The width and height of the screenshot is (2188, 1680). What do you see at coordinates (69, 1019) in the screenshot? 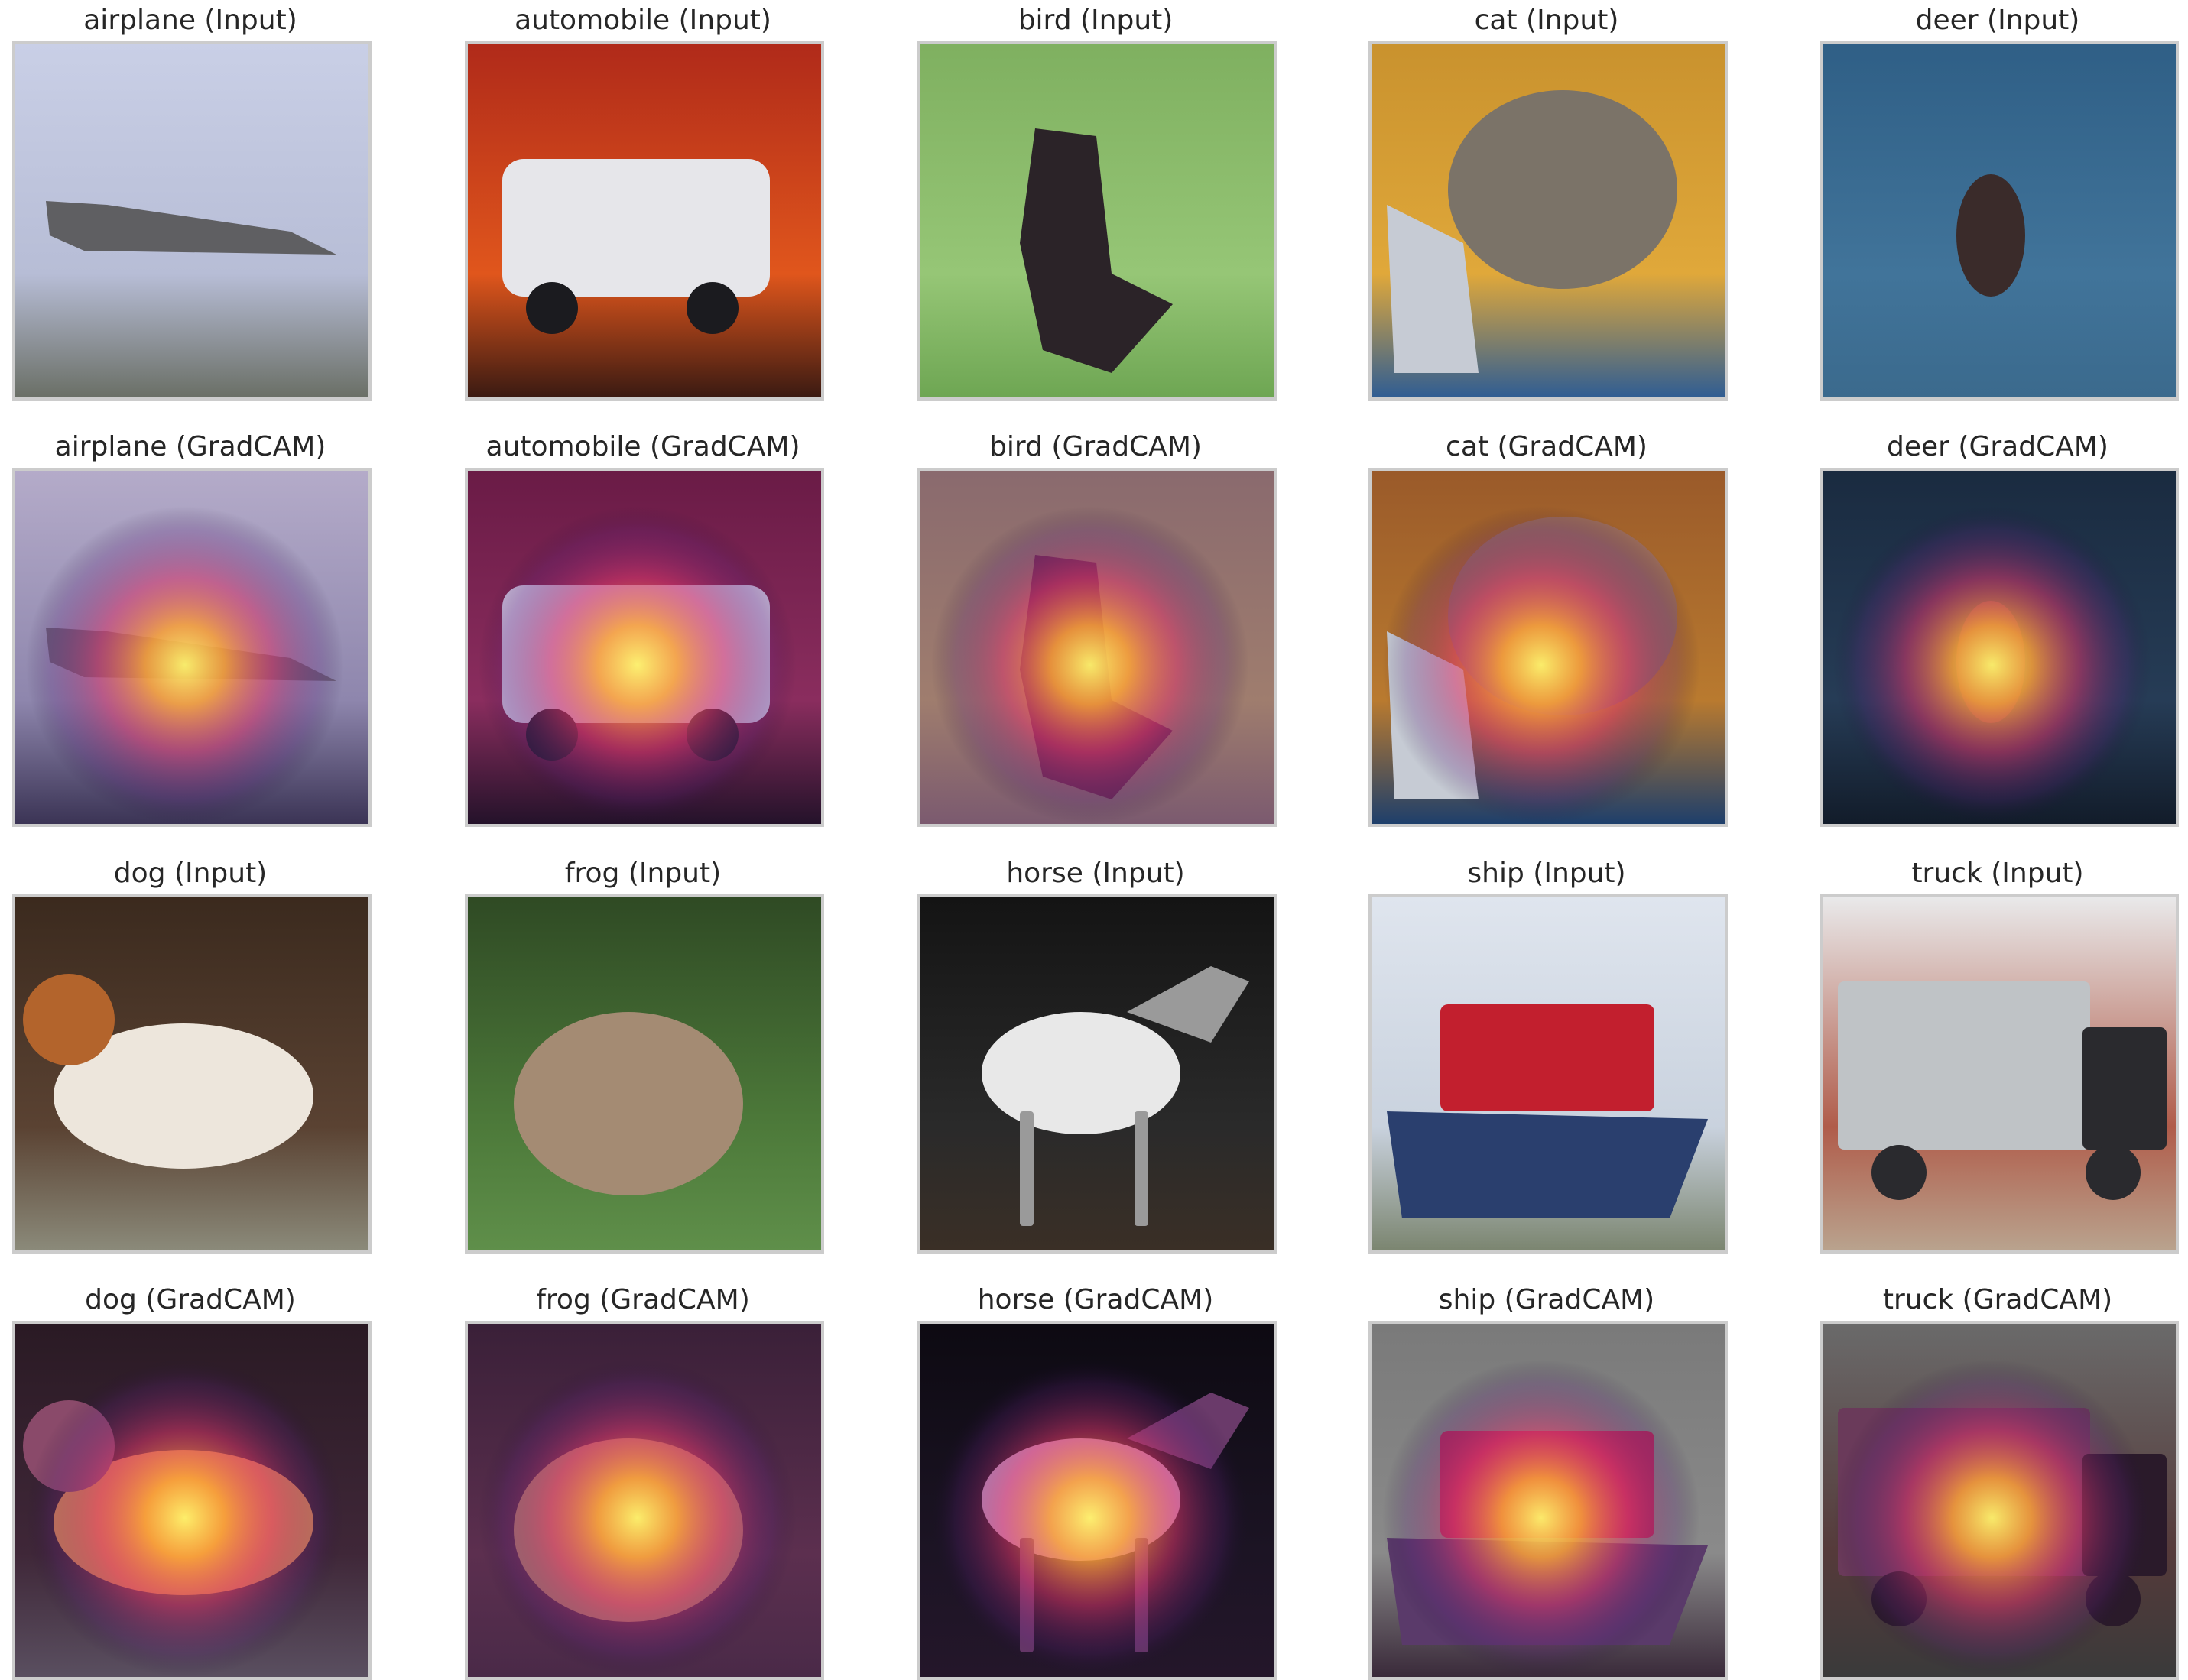
I see `dog-shape` at bounding box center [69, 1019].